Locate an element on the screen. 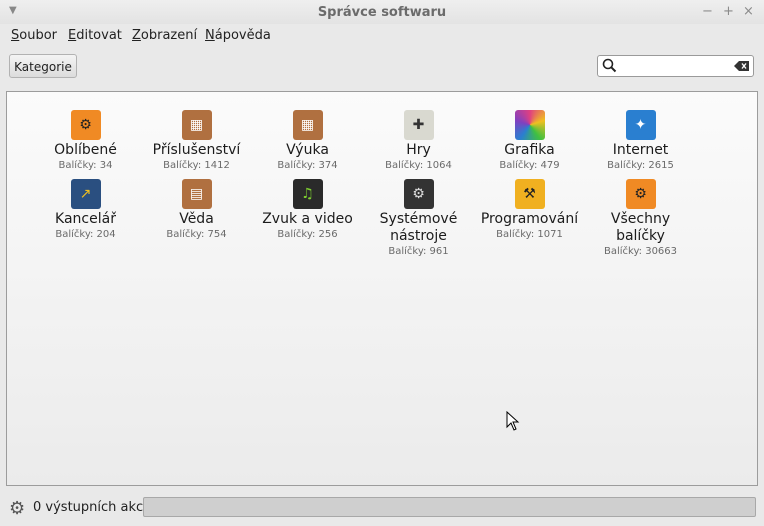  category-name: Systémové nástroje is located at coordinates (418, 227).